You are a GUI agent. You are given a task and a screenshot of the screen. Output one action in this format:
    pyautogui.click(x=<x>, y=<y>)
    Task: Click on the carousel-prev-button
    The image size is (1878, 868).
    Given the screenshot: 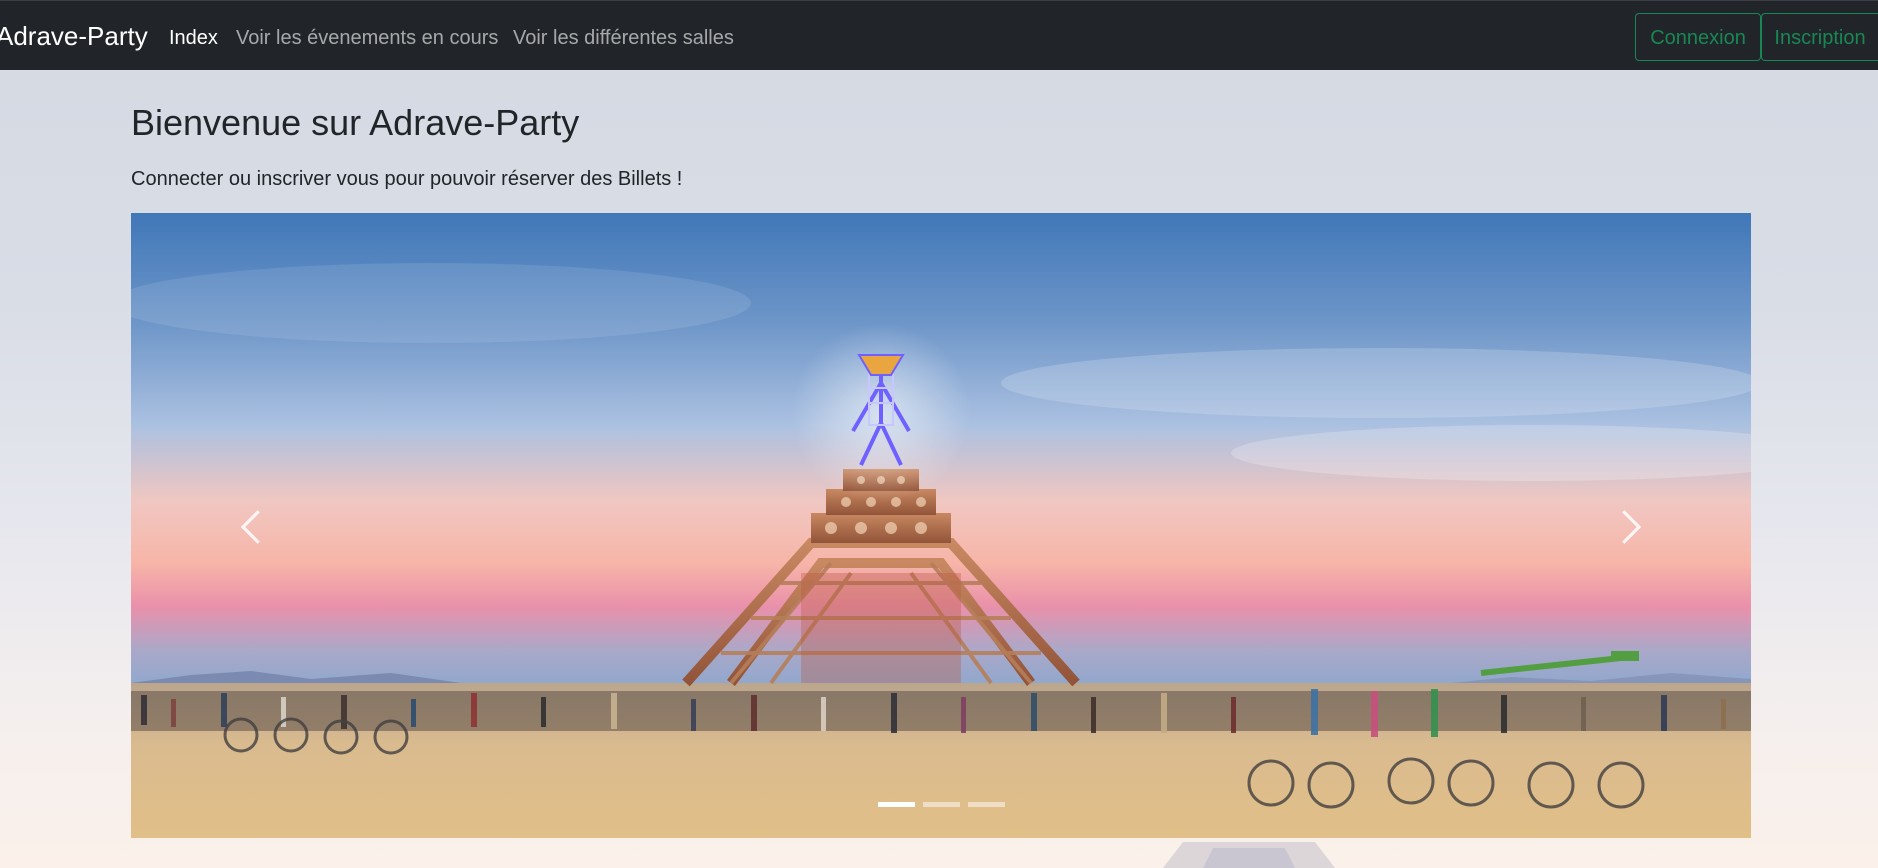 What is the action you would take?
    pyautogui.click(x=251, y=525)
    